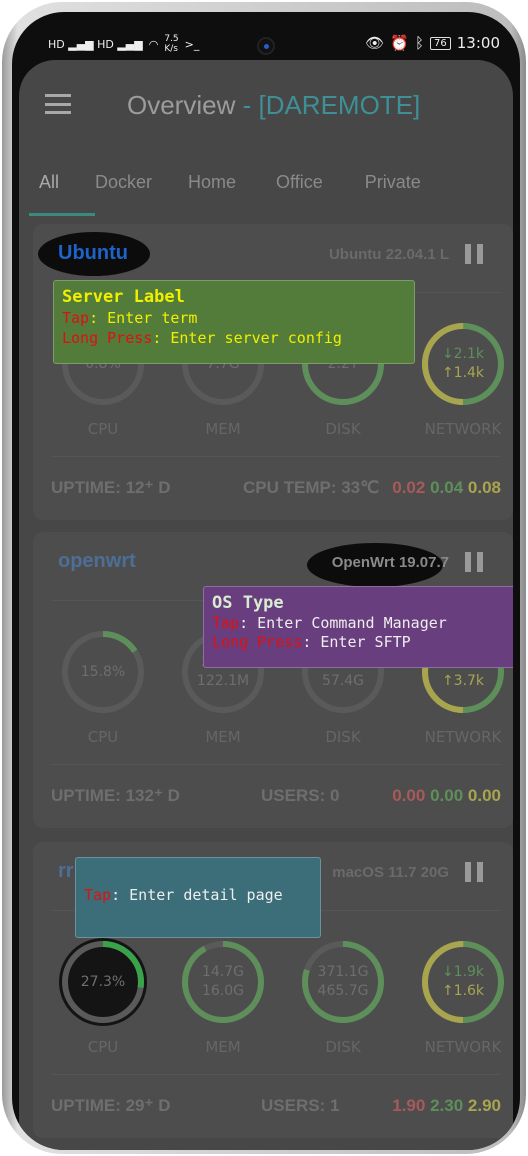  Describe the element at coordinates (463, 354) in the screenshot. I see `net-down: ↓2.1k` at that location.